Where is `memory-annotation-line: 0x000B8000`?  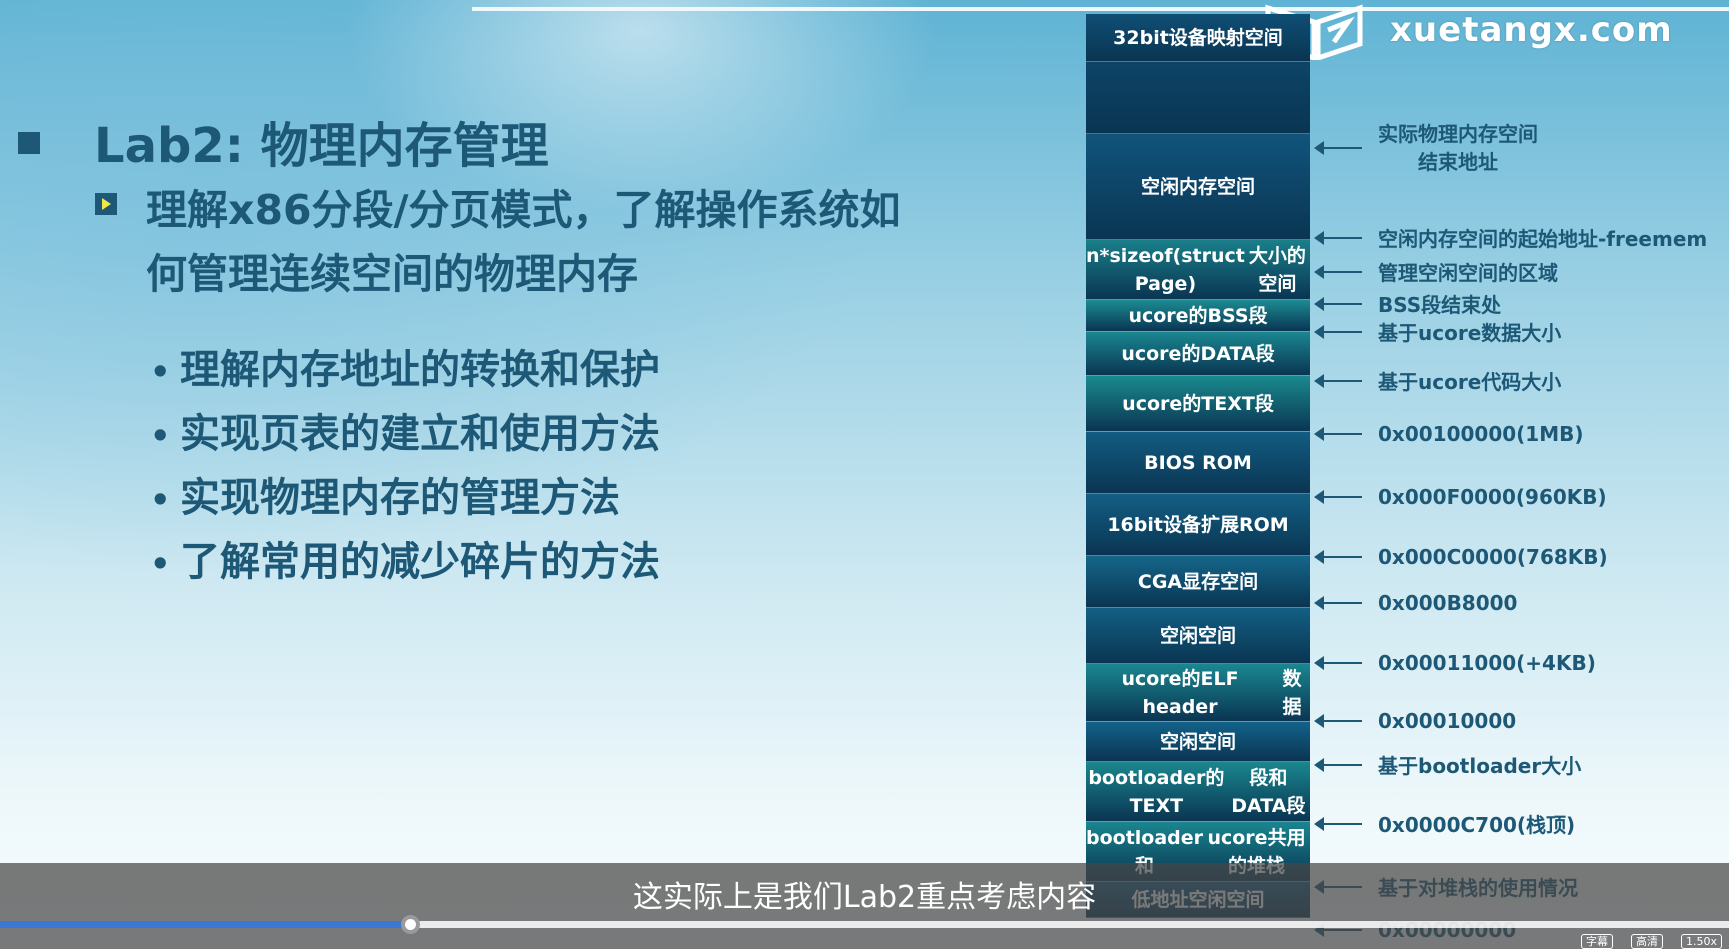
memory-annotation-line: 0x000B8000 is located at coordinates (1448, 603).